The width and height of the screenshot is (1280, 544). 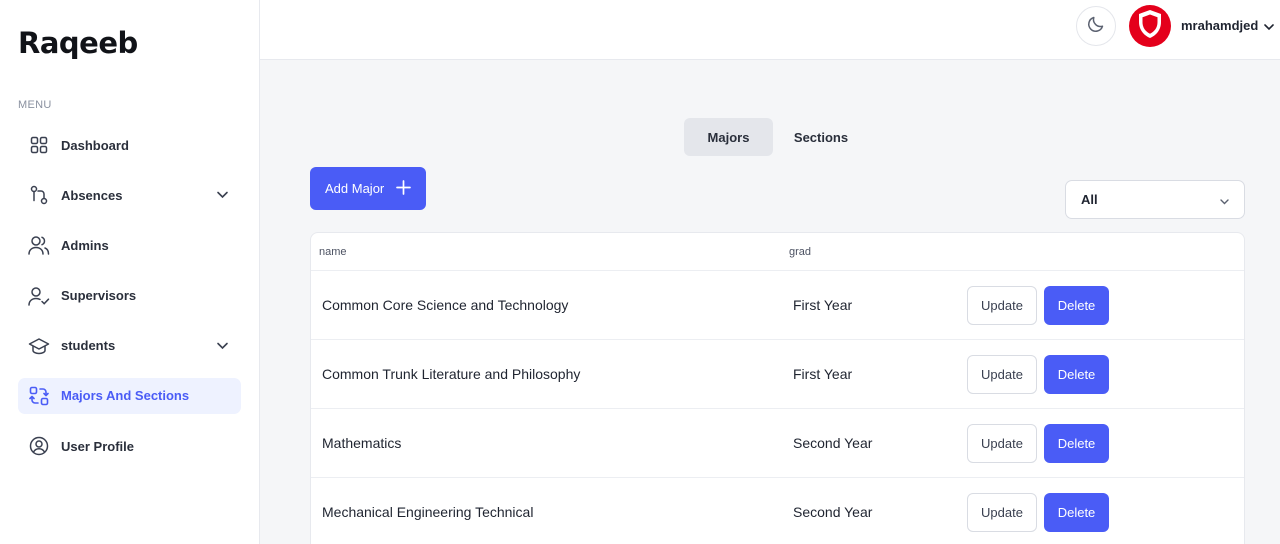 What do you see at coordinates (39, 195) in the screenshot?
I see `route-icon` at bounding box center [39, 195].